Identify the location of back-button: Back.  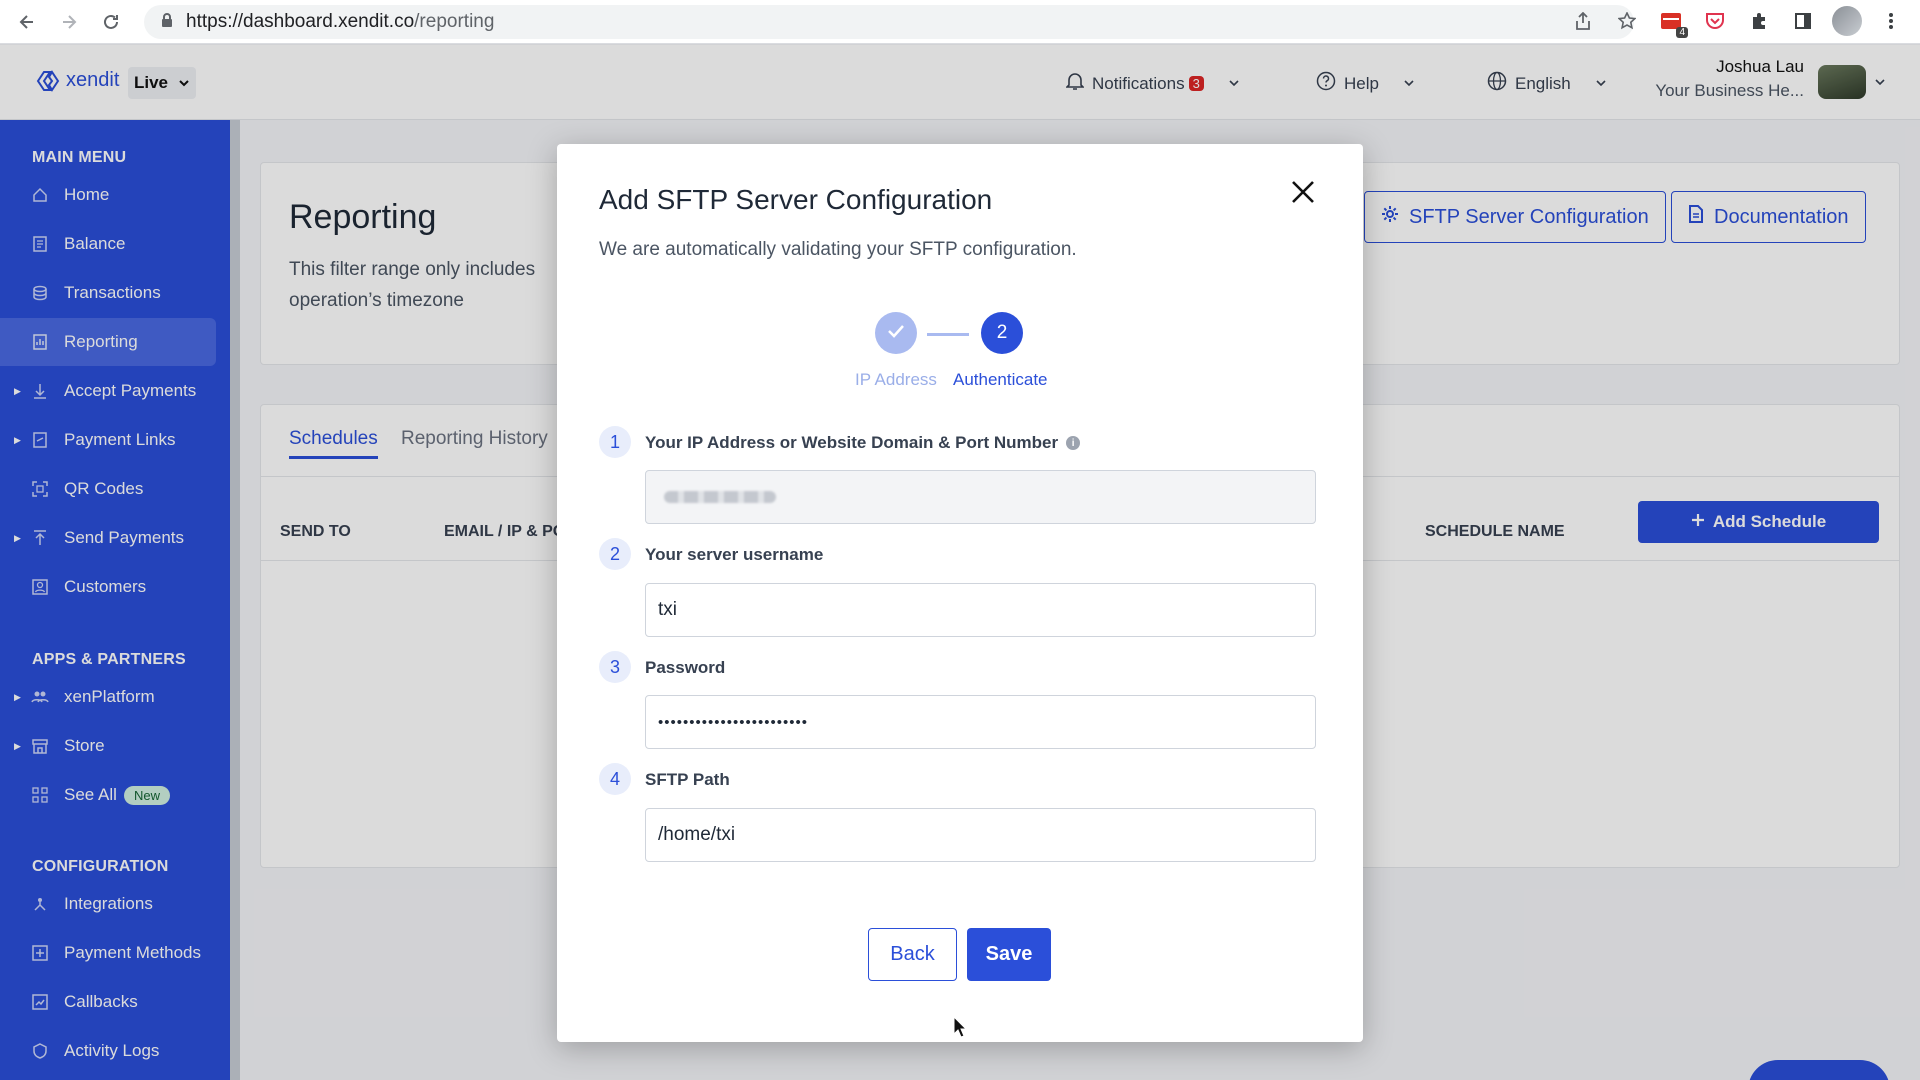
(912, 954).